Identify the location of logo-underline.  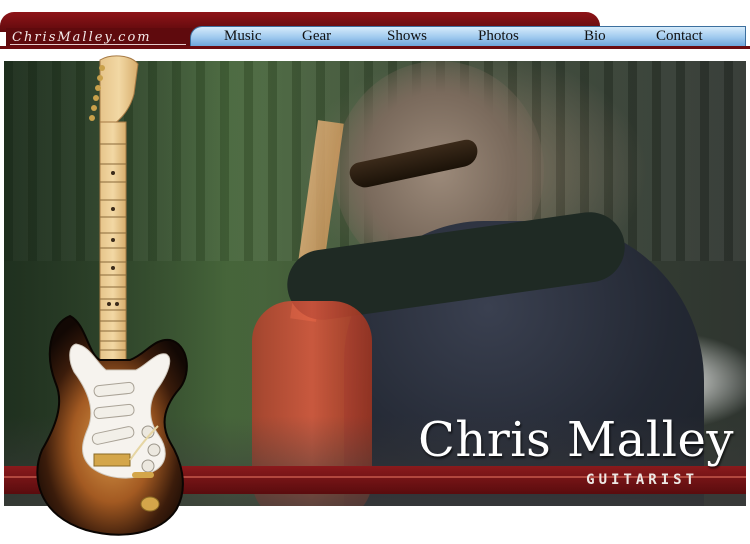
(98, 44).